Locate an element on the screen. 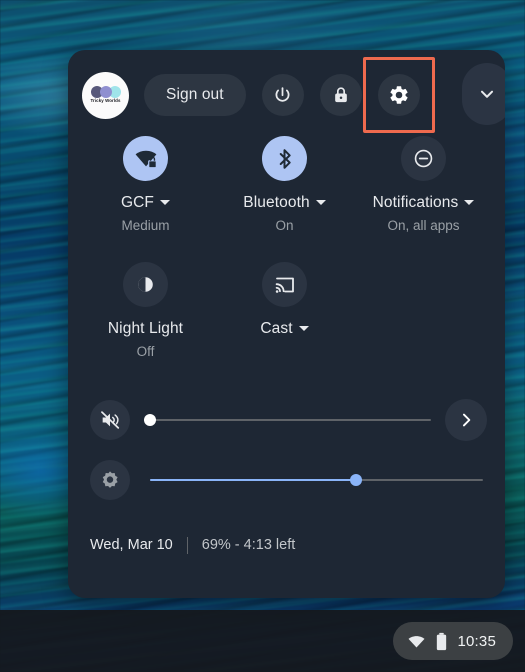 This screenshot has width=525, height=672. brightness-button is located at coordinates (110, 480).